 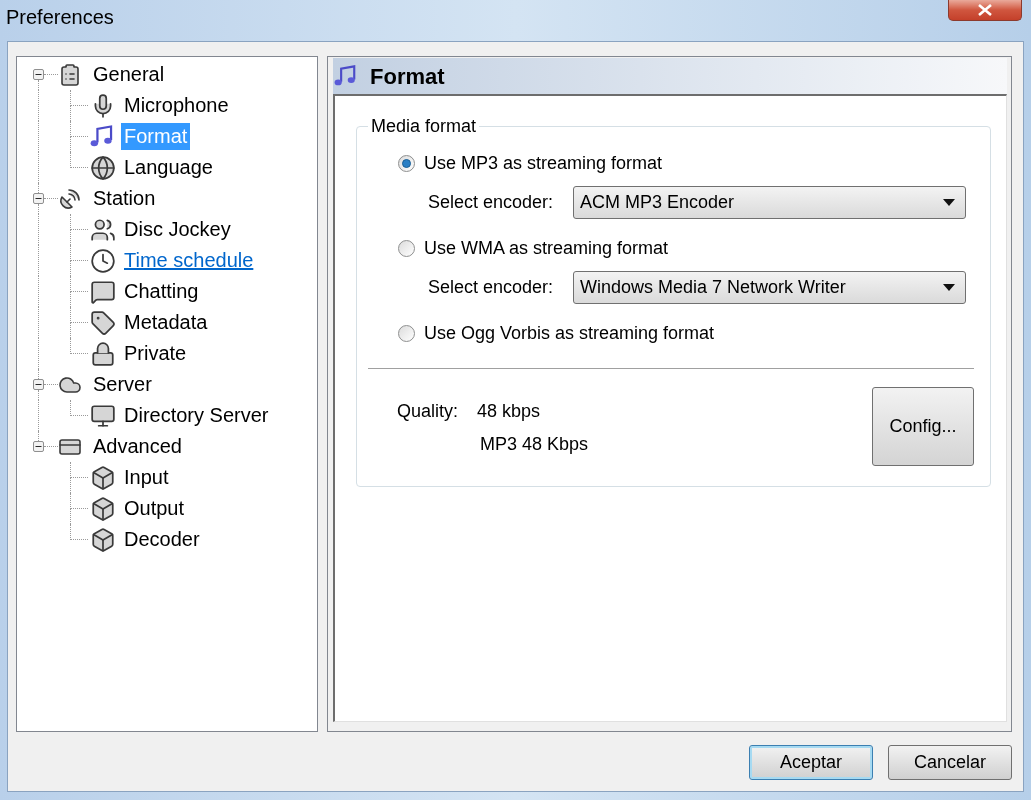 What do you see at coordinates (122, 384) in the screenshot?
I see `tree-item: Server` at bounding box center [122, 384].